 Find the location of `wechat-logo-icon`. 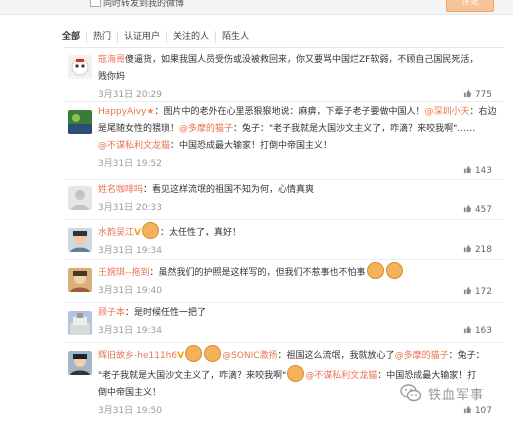

wechat-logo-icon is located at coordinates (411, 393).